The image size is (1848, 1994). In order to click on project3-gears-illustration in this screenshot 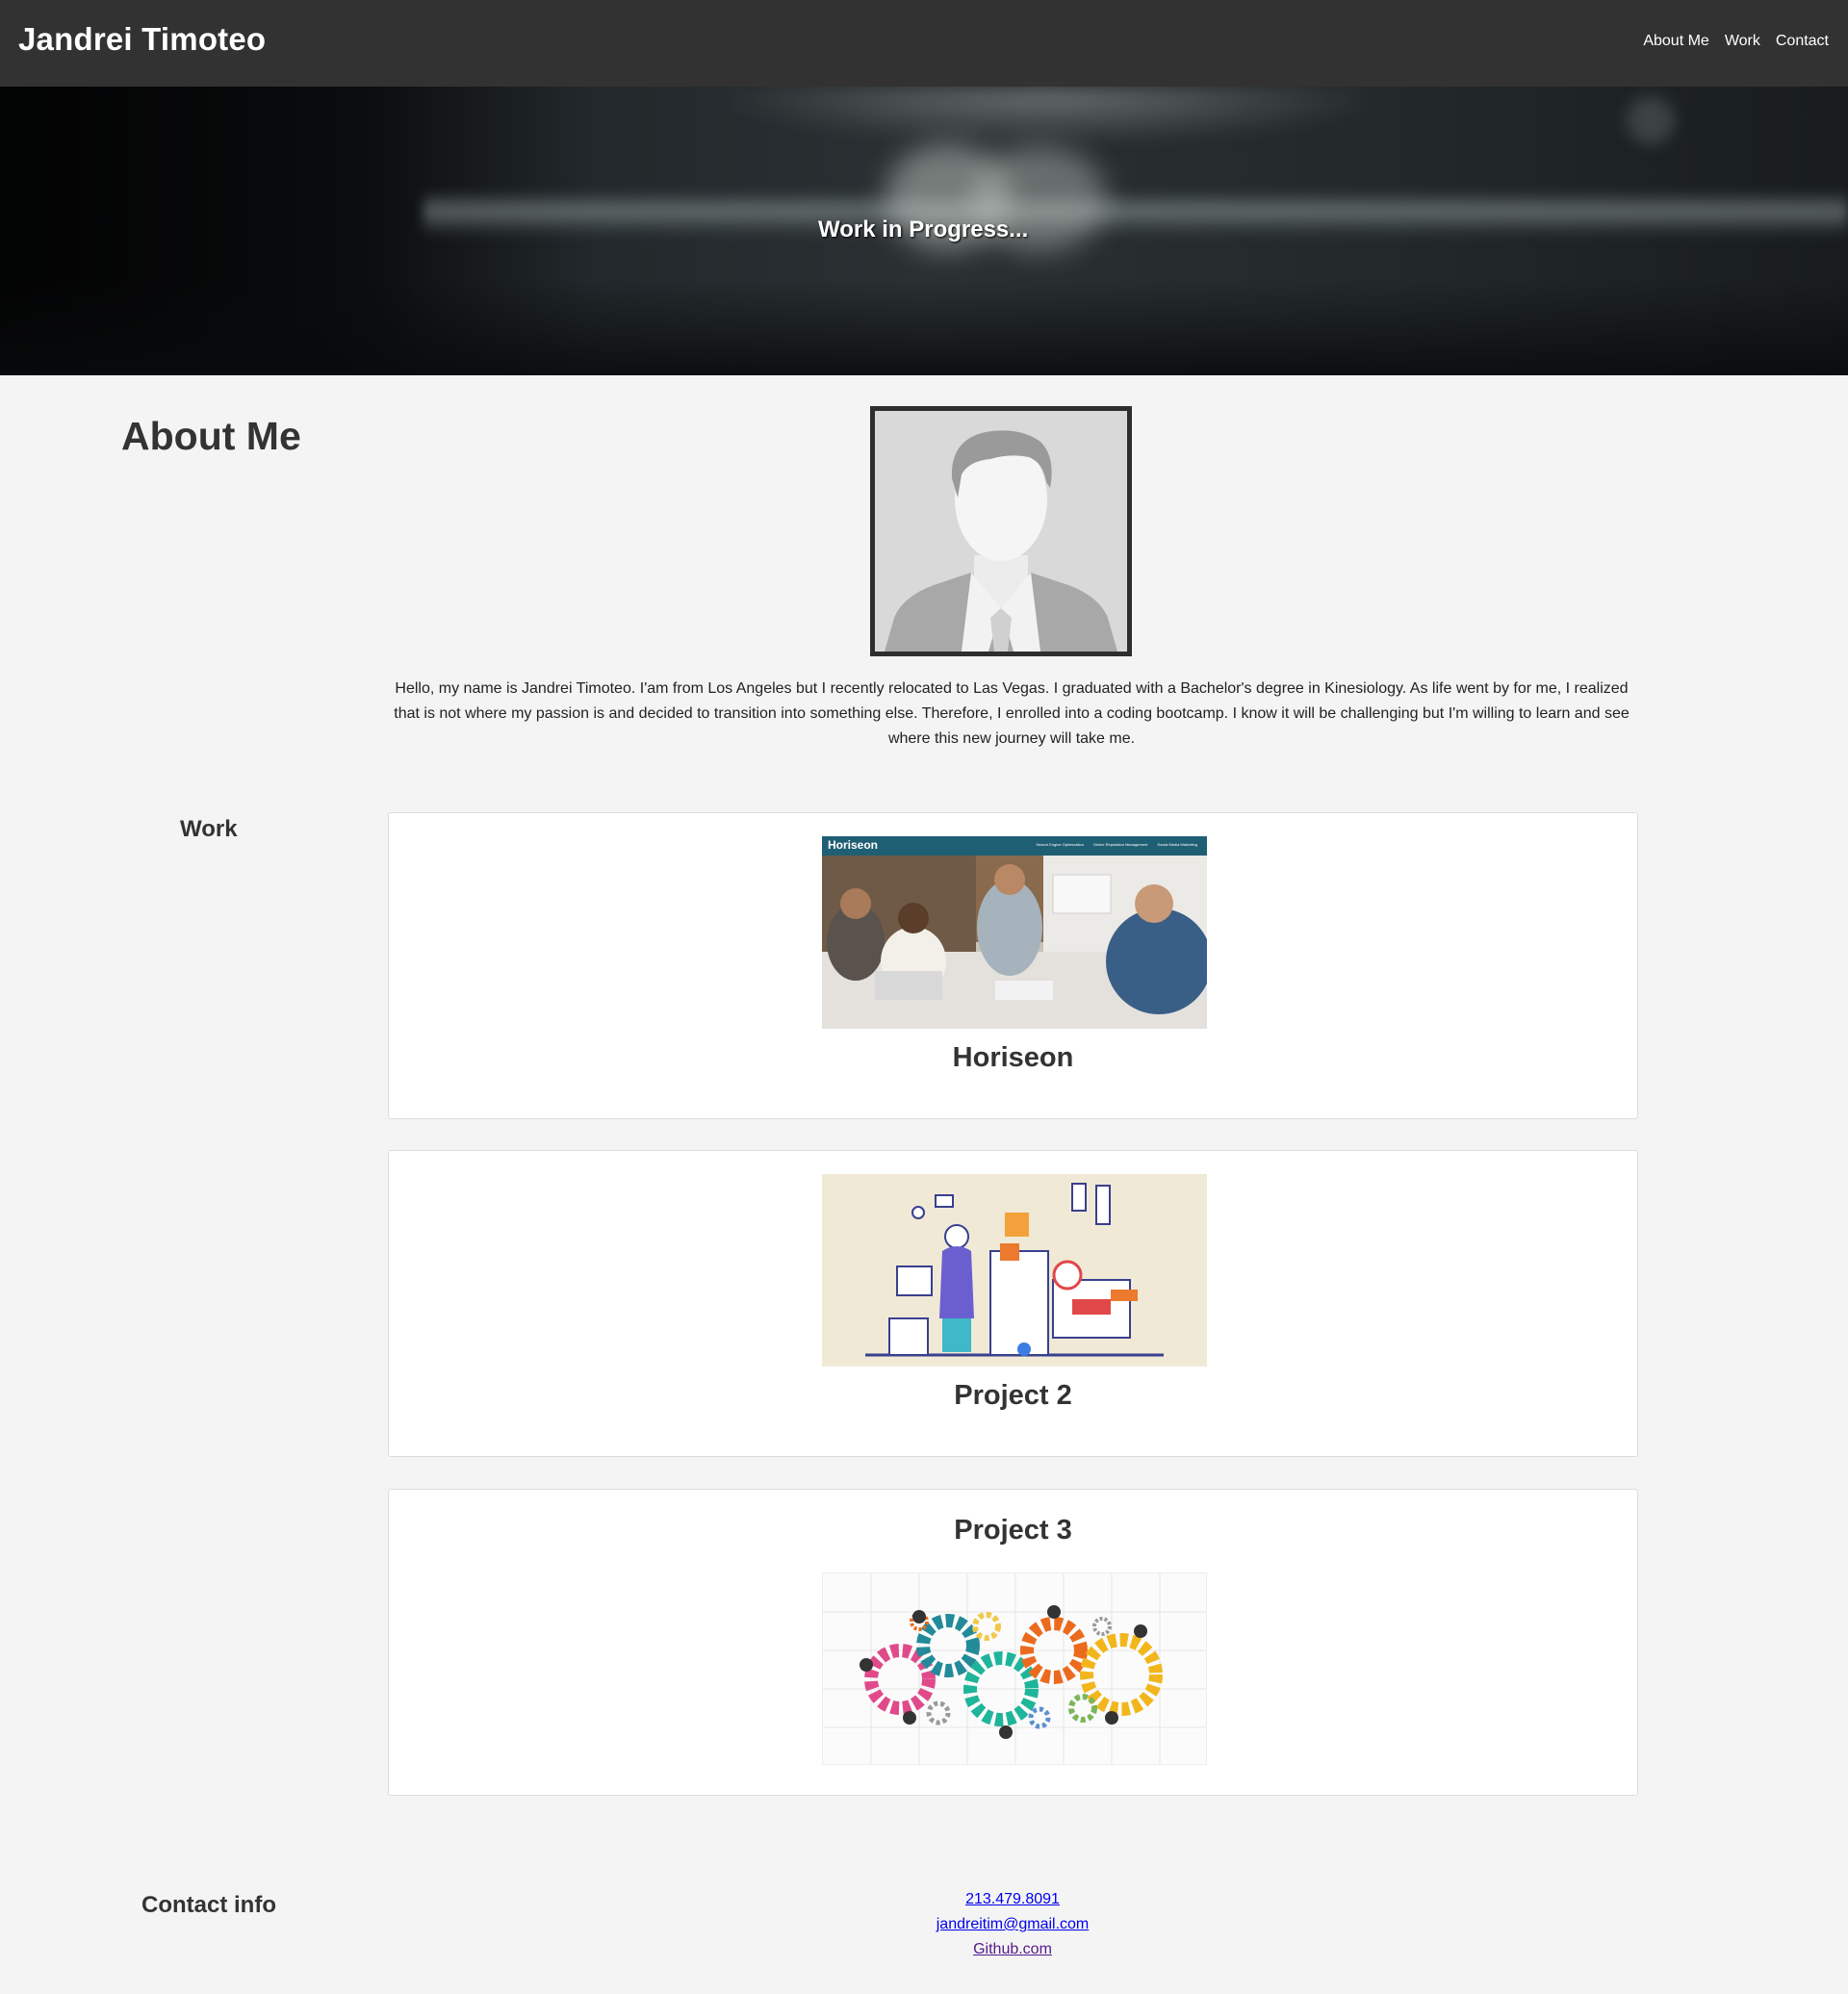, I will do `click(1014, 1668)`.